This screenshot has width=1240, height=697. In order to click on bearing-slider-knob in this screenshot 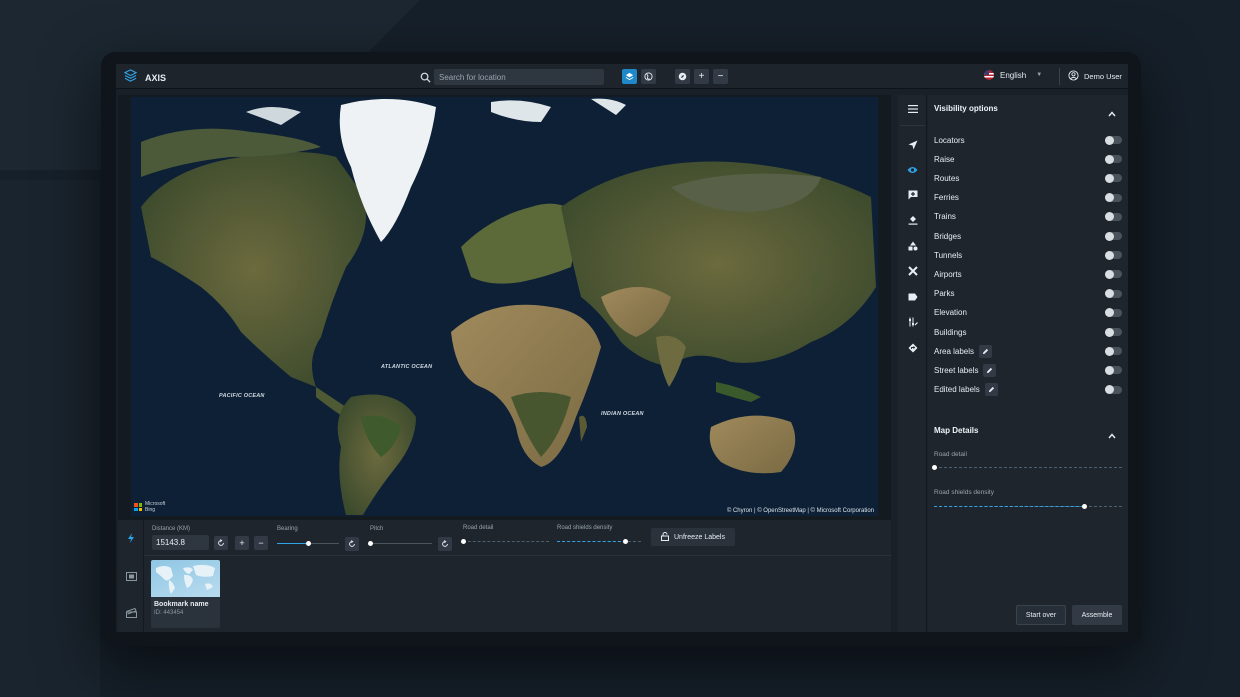, I will do `click(308, 543)`.